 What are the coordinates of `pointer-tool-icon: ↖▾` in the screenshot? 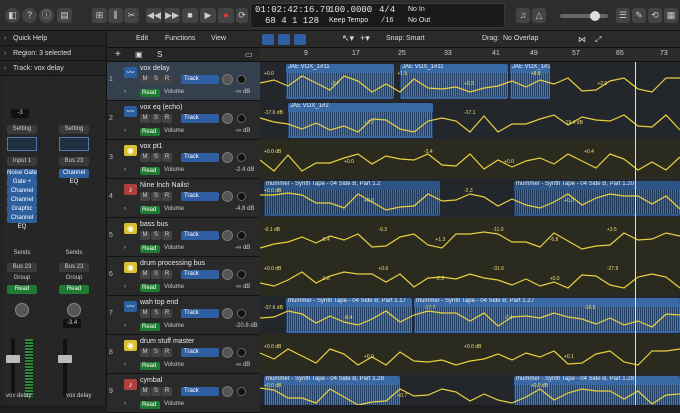 It's located at (348, 38).